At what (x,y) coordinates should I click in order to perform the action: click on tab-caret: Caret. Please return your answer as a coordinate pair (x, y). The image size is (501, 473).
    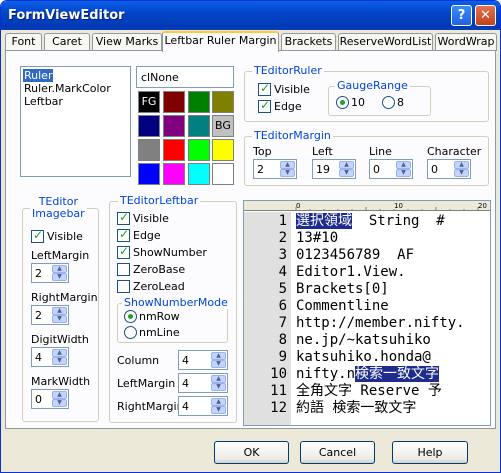
    Looking at the image, I should click on (67, 42).